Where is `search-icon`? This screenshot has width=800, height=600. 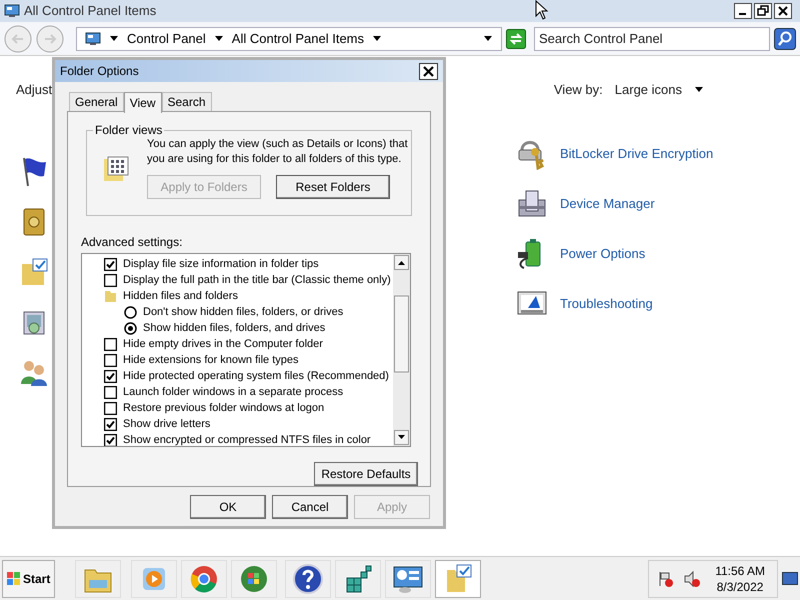 search-icon is located at coordinates (785, 39).